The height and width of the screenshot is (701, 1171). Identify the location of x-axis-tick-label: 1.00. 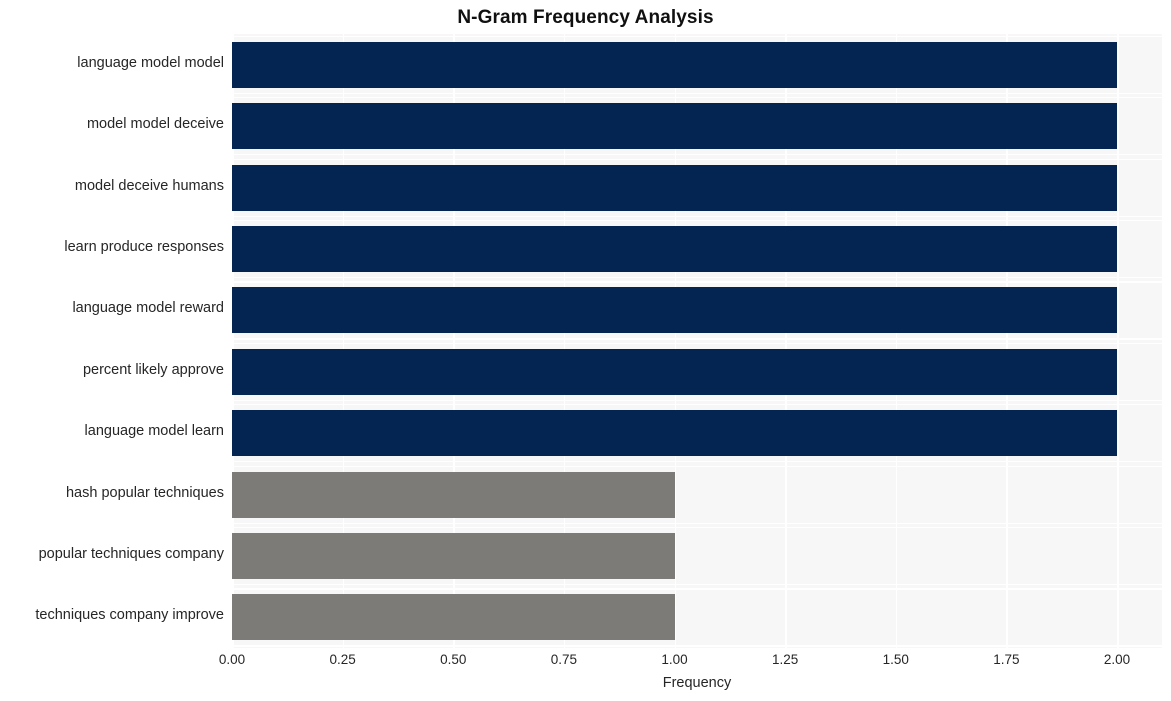
(674, 659).